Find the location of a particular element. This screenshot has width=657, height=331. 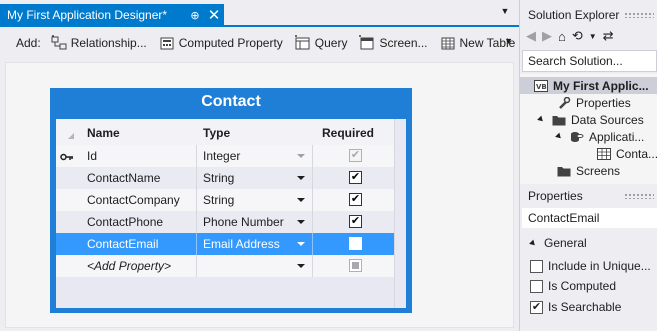

back-icon: ◀ is located at coordinates (531, 36).